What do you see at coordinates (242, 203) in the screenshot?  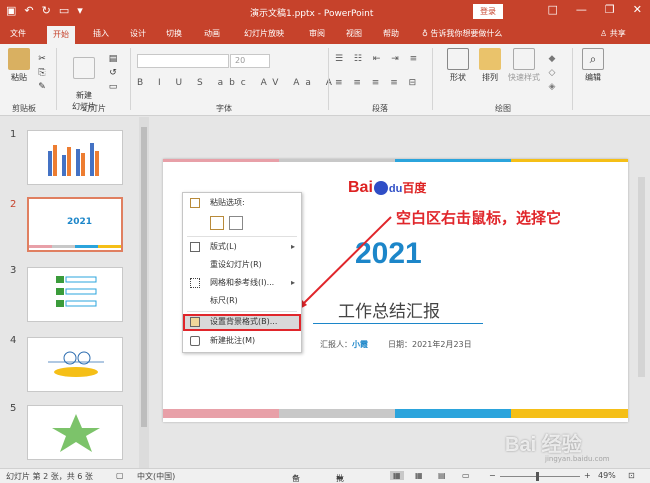 I see `menu-paste-options: 粘贴选项:` at bounding box center [242, 203].